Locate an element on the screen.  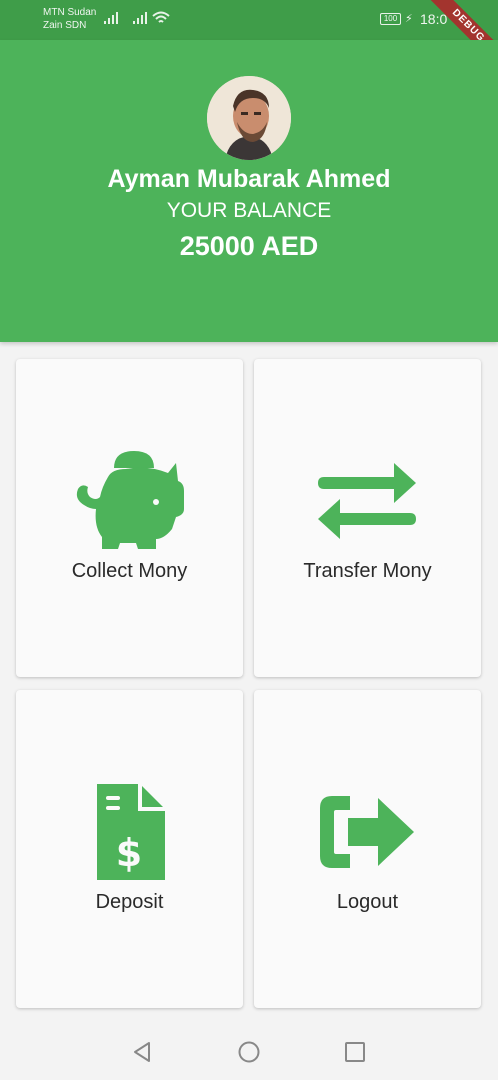
collect-money-card: Collect Mony is located at coordinates (129, 518).